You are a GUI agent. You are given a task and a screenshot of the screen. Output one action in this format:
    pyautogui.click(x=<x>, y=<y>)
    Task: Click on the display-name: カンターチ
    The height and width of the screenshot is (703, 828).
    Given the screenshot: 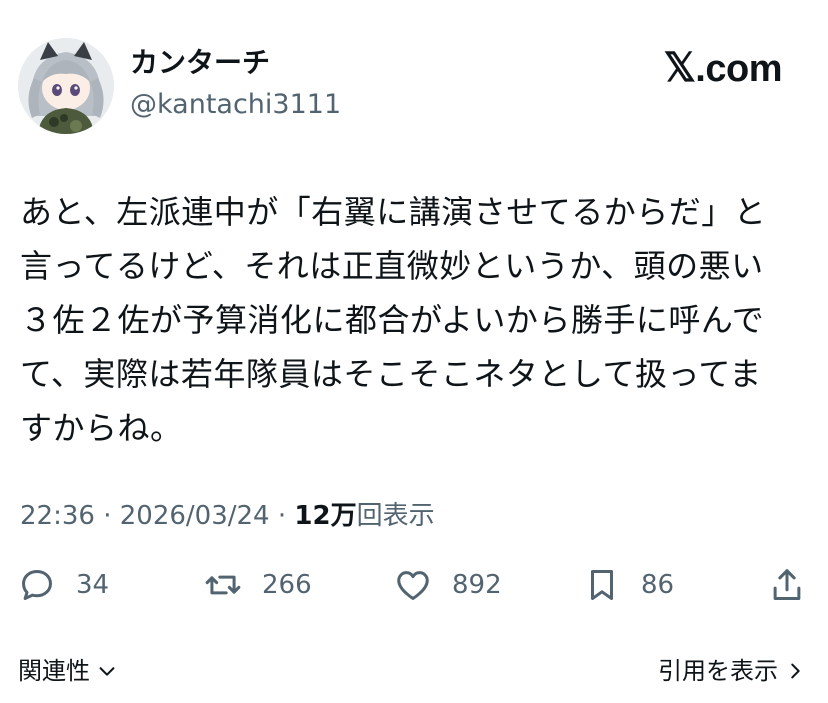 What is the action you would take?
    pyautogui.click(x=200, y=63)
    